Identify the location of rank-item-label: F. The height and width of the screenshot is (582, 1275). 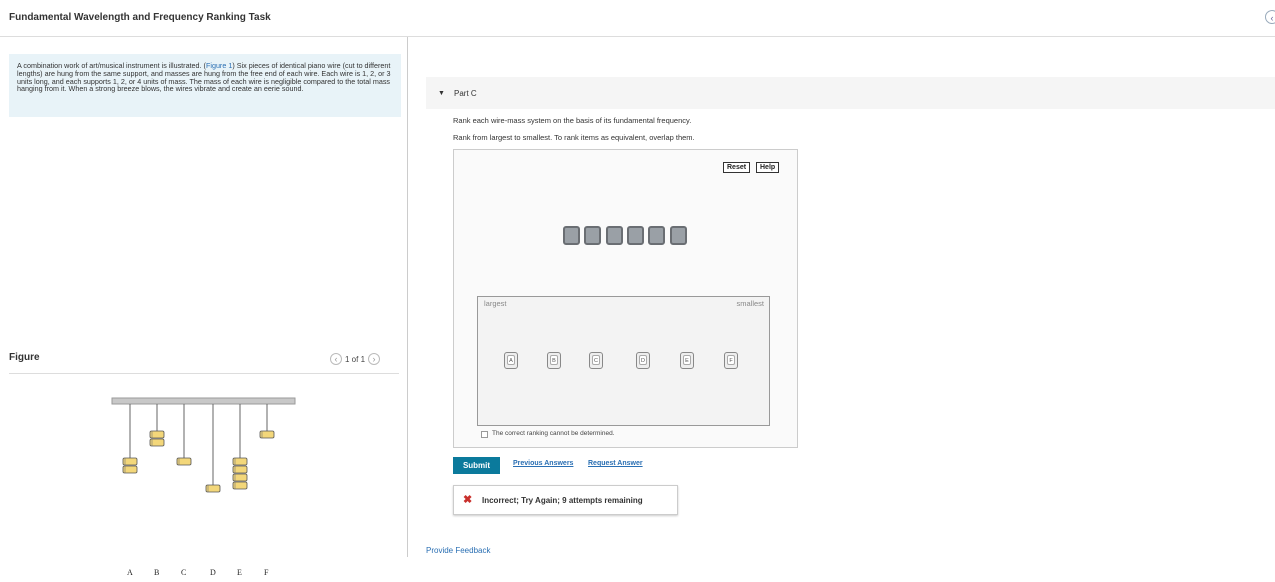
(731, 360).